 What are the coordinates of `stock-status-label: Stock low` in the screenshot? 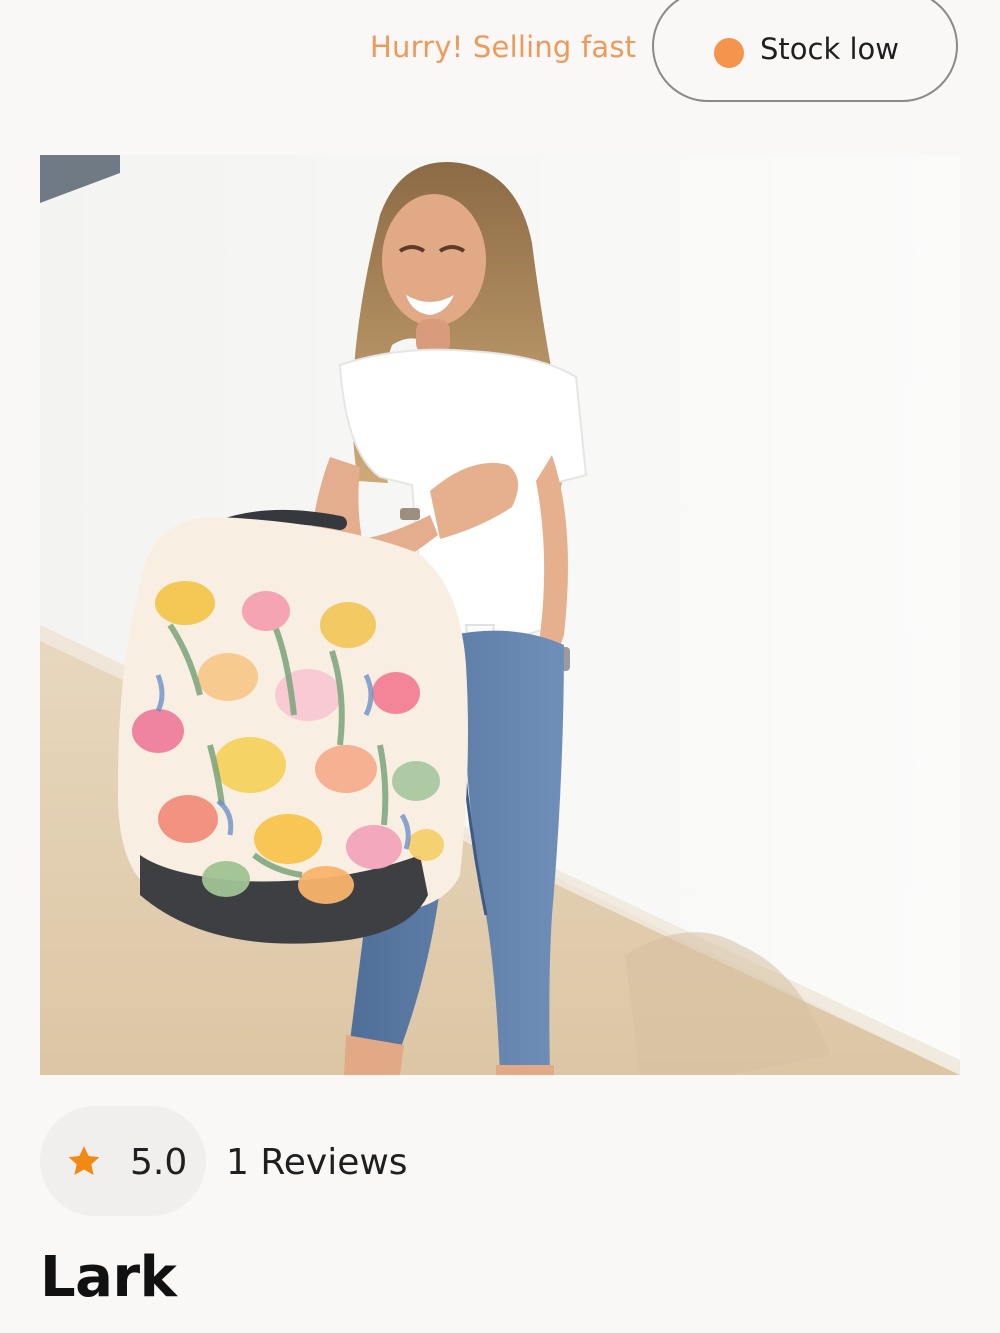 It's located at (829, 49).